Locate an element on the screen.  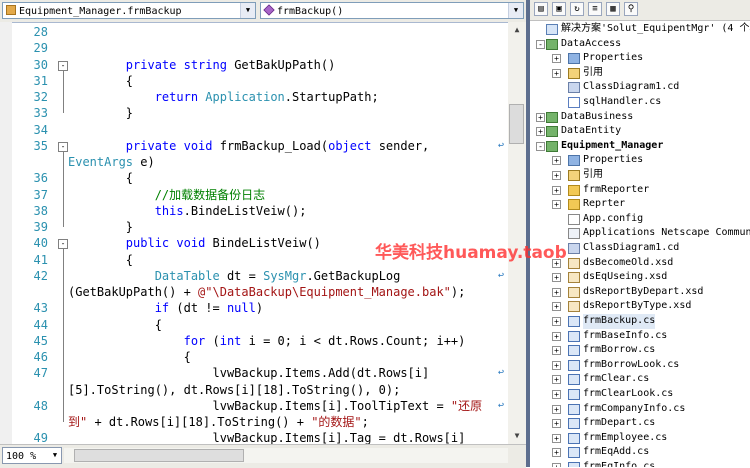
code-line: 48 lvwBackup.Items[i].ToolTipText = "还原 ↩ is located at coordinates (254, 406).